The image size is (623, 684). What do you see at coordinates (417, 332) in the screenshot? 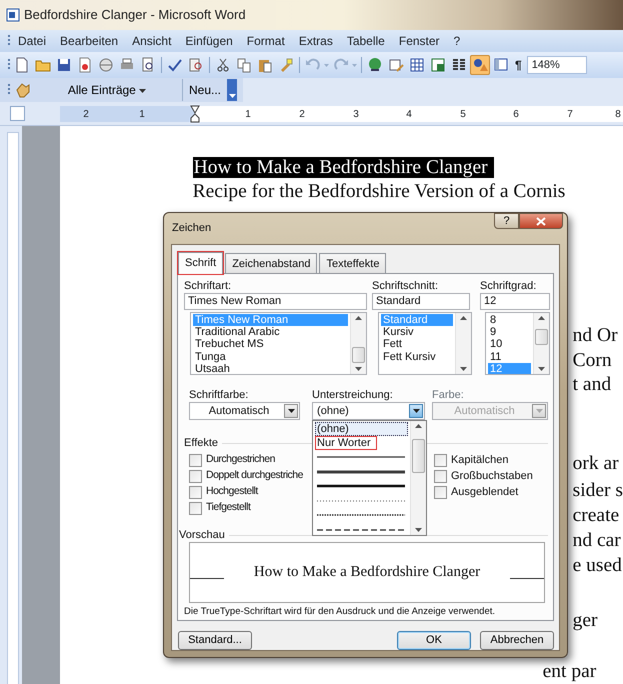
I see `list-item: Kursiv` at bounding box center [417, 332].